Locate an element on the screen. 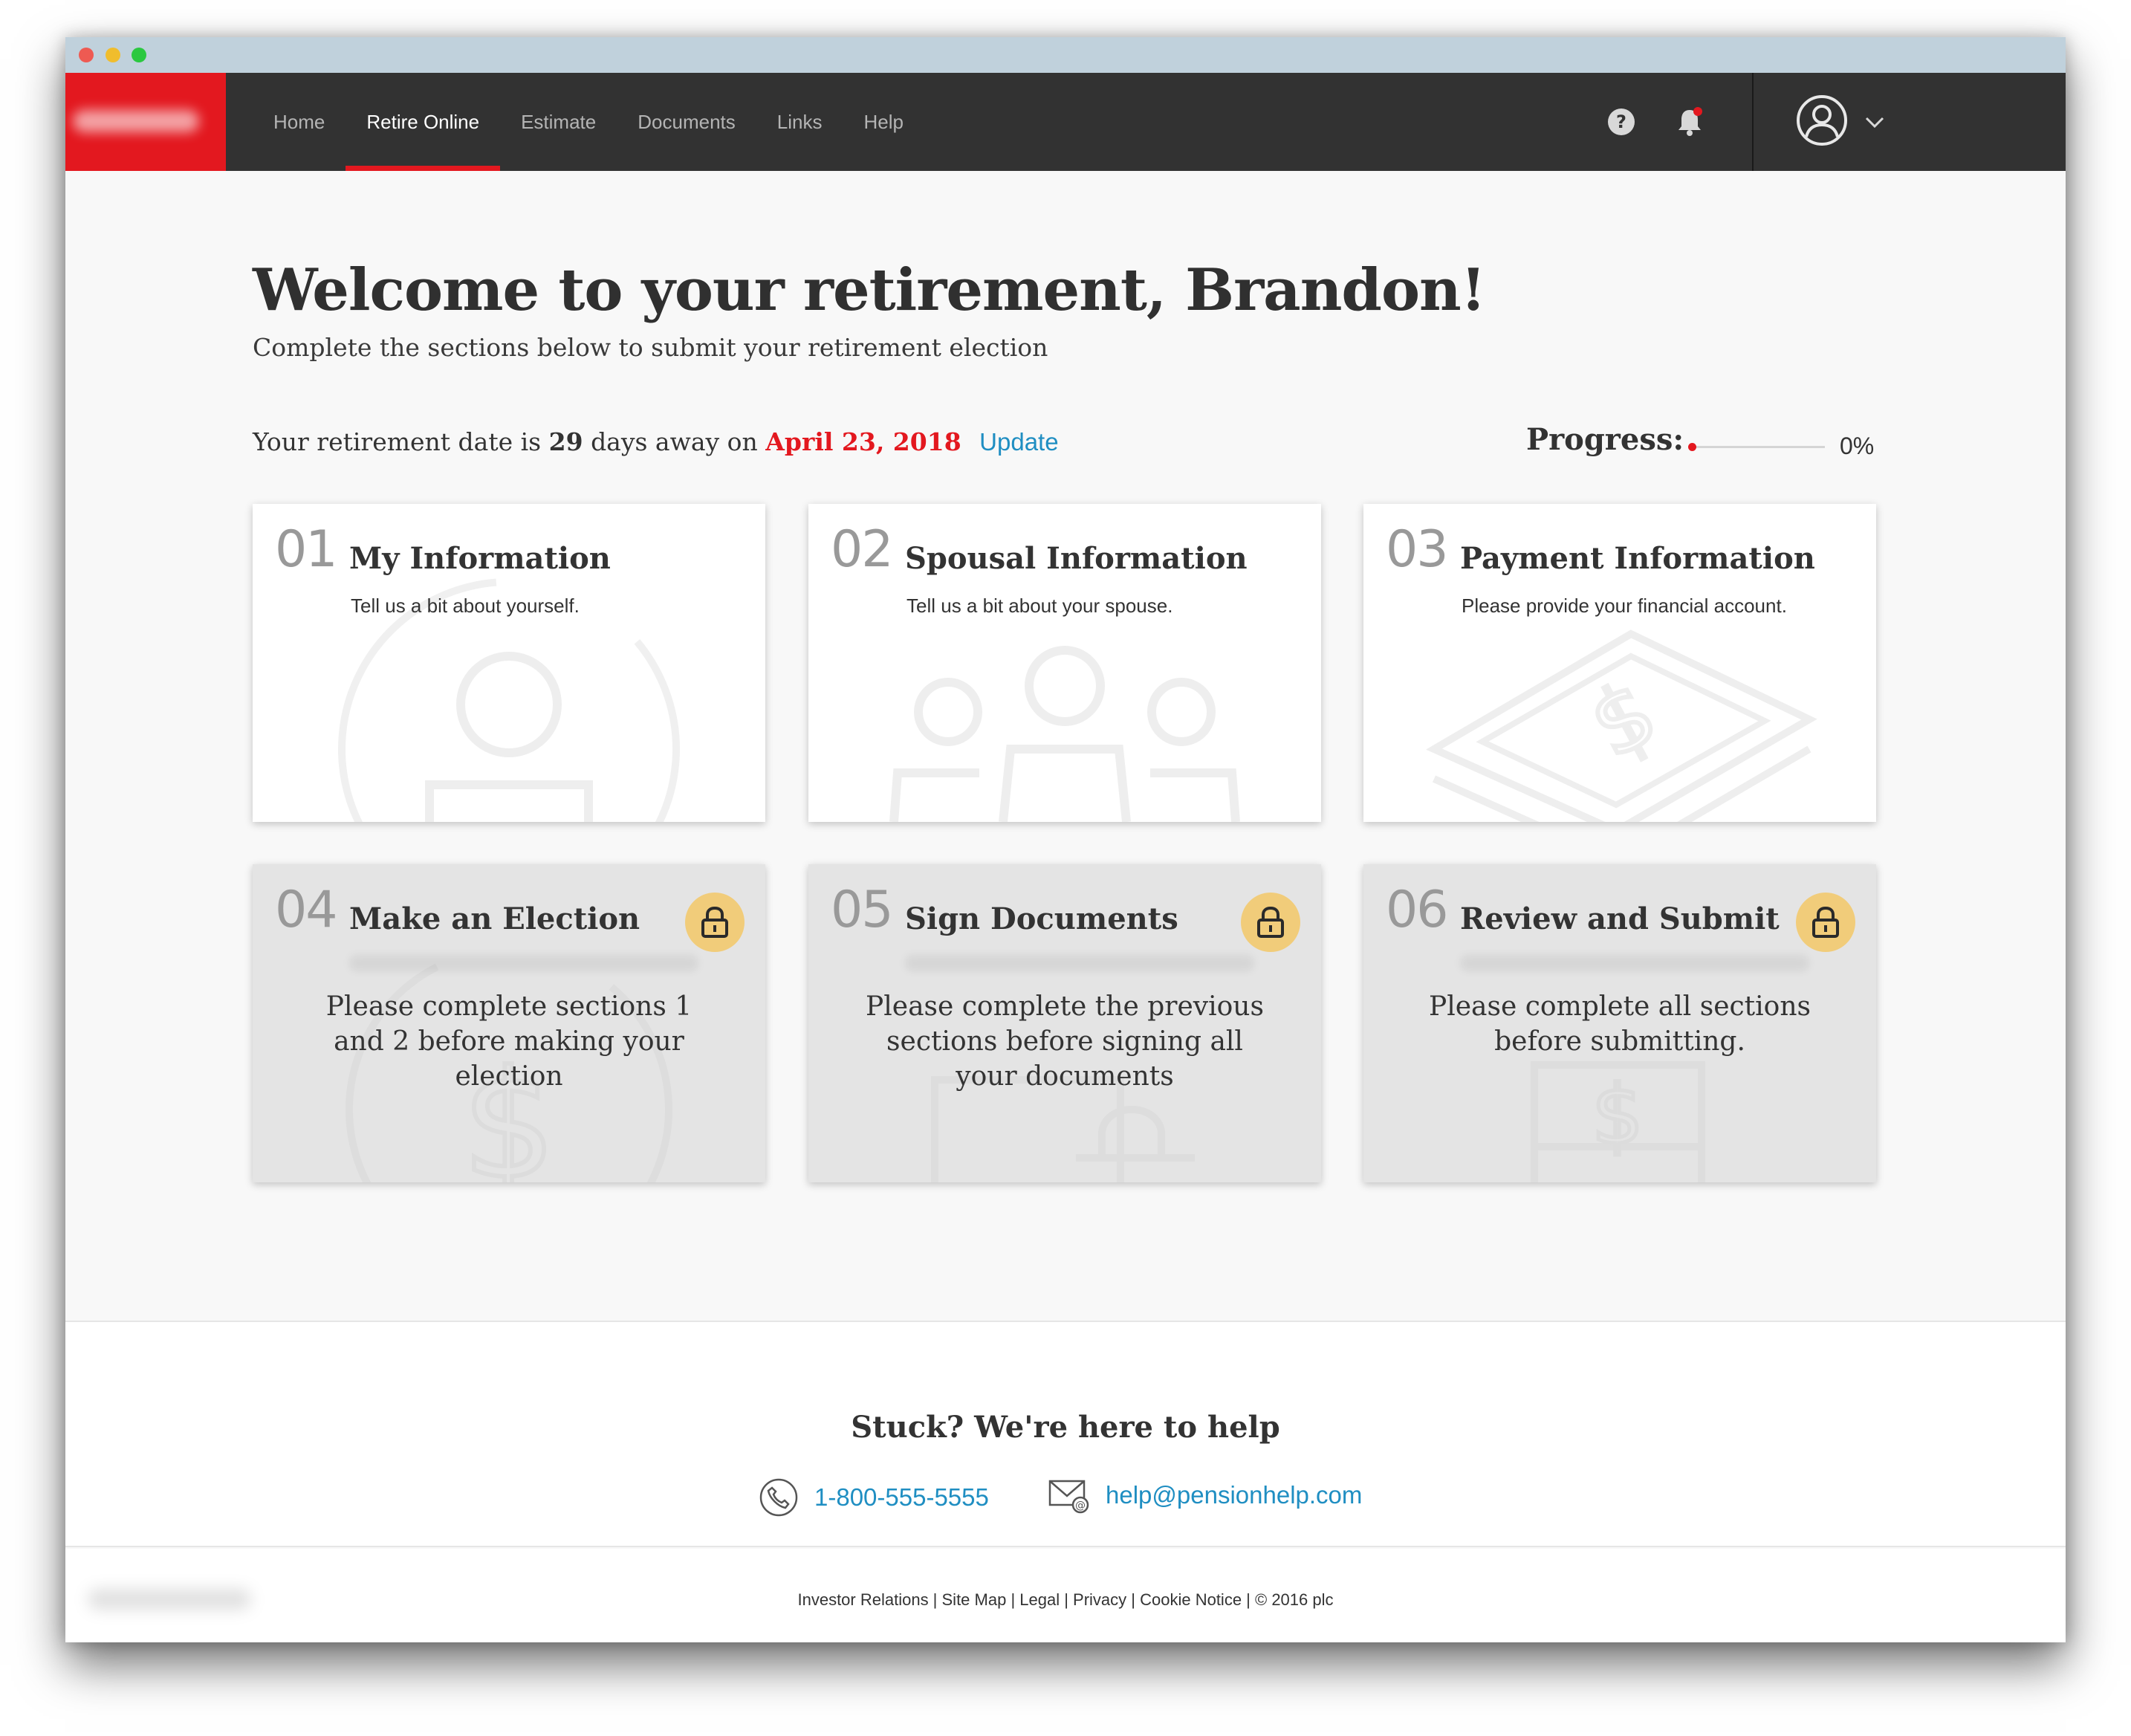 Image resolution: width=2131 pixels, height=1736 pixels. section-description: Tell us a bit about your spouse. is located at coordinates (1039, 606).